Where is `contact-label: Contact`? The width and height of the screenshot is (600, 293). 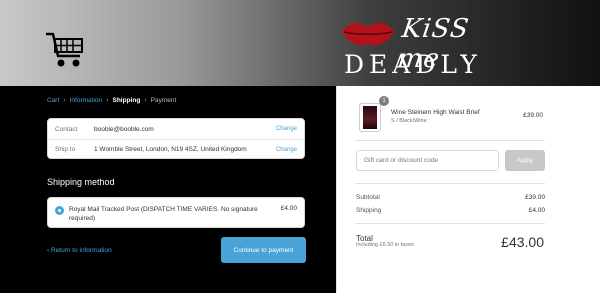 contact-label: Contact is located at coordinates (66, 129).